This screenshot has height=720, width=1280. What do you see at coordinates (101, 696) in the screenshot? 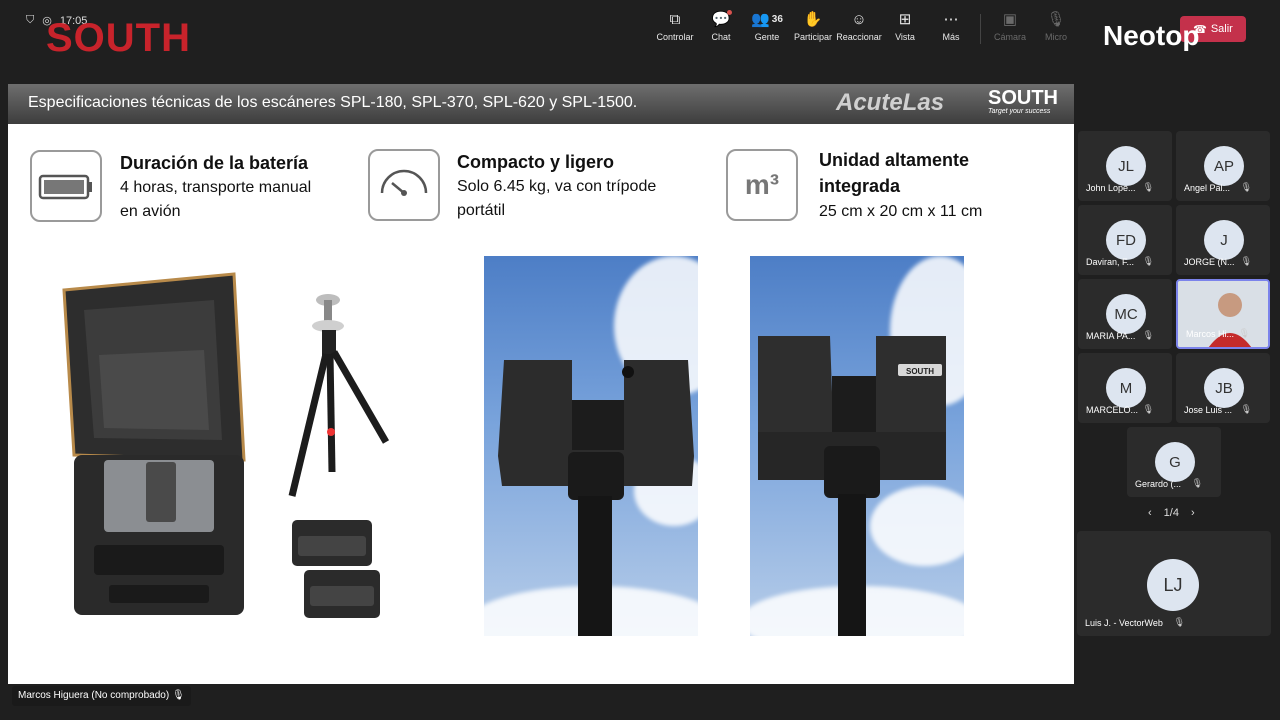
I see `presenter-label: Marcos Higuera (No comprobado) 🎙` at bounding box center [101, 696].